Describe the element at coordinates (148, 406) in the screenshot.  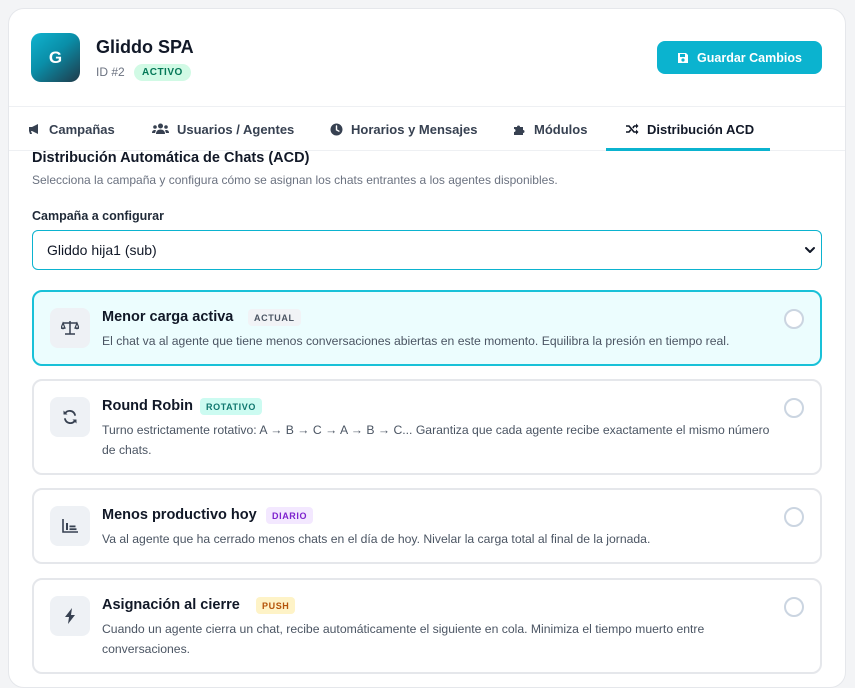
I see `option-title: Round Robin` at that location.